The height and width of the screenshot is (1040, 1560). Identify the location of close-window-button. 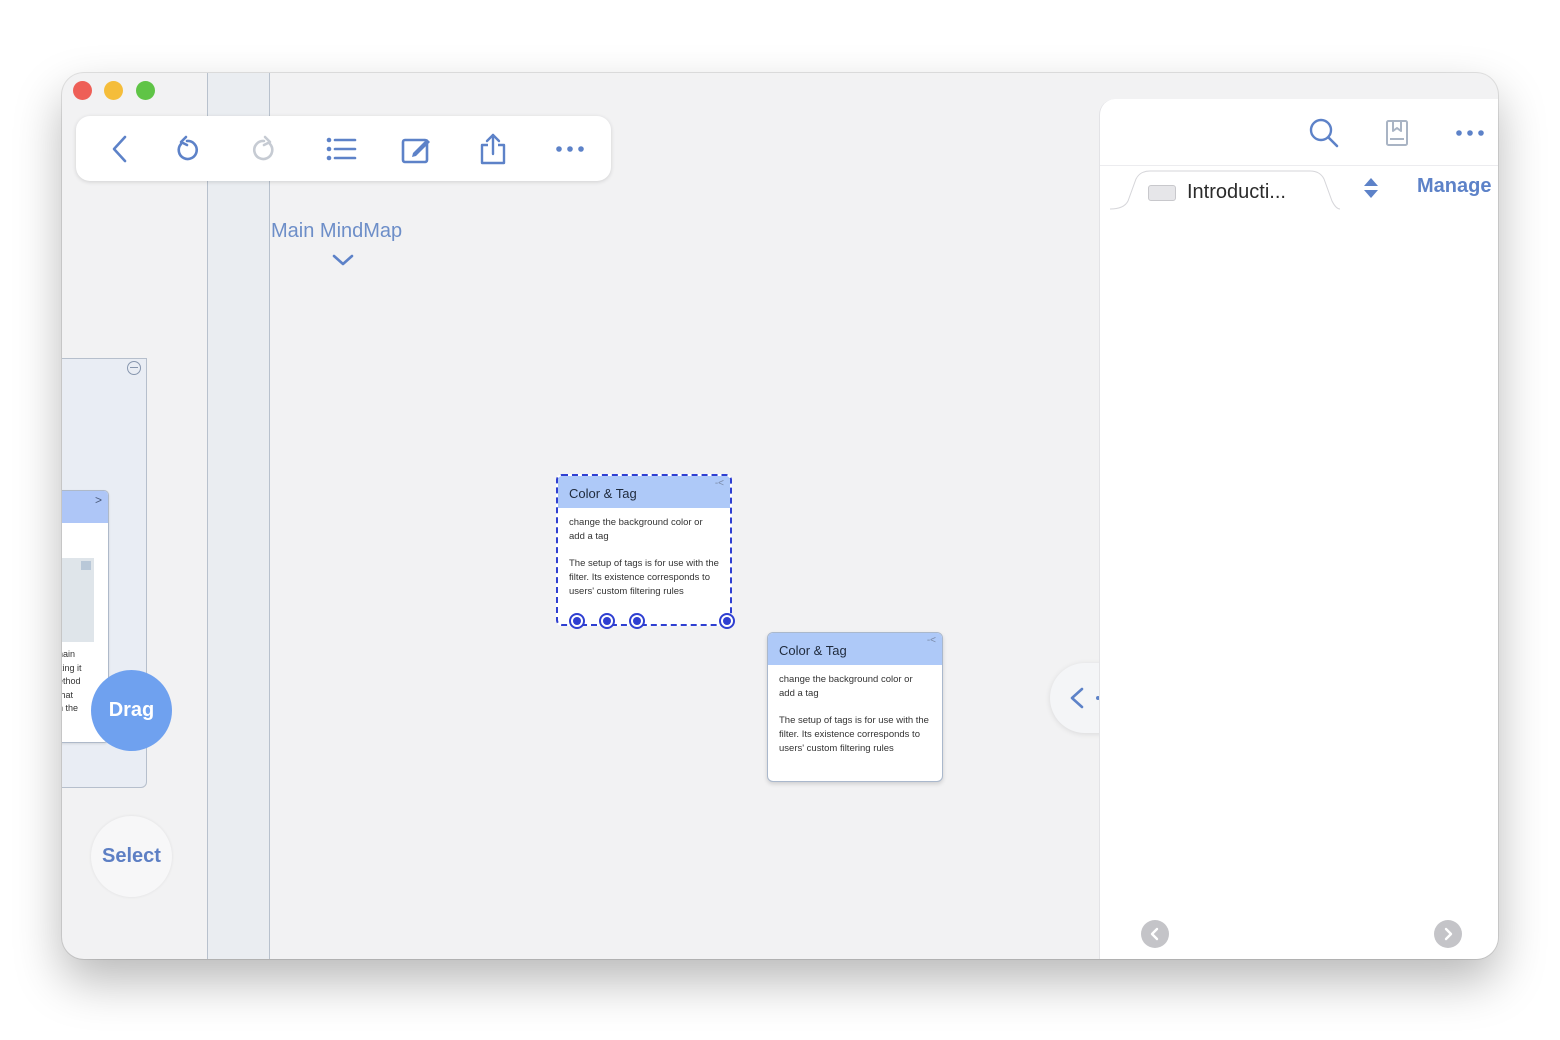
(82, 90).